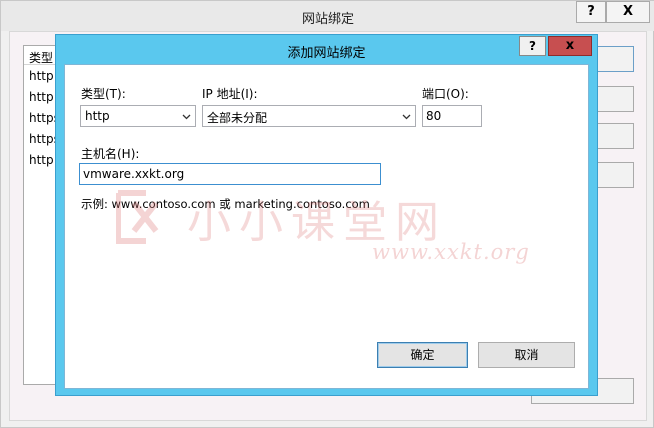 Image resolution: width=654 pixels, height=428 pixels. I want to click on port-input: 80, so click(452, 116).